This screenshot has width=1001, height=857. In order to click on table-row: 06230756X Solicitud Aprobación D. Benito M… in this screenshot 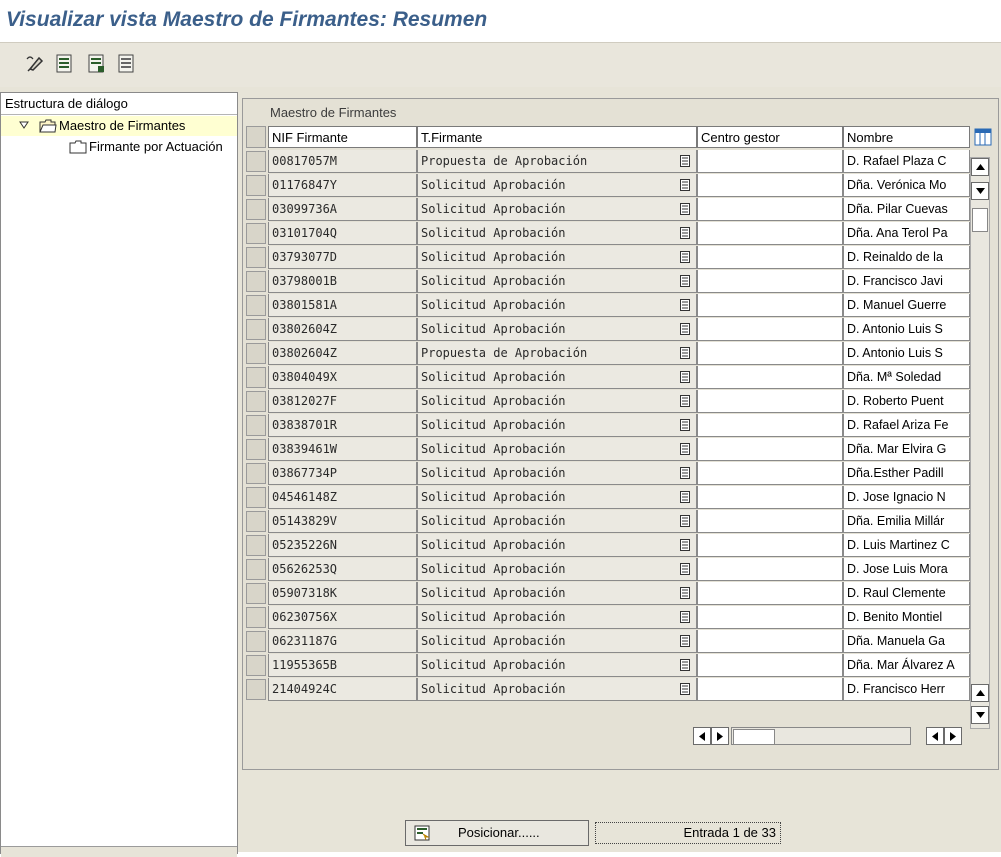, I will do `click(619, 618)`.